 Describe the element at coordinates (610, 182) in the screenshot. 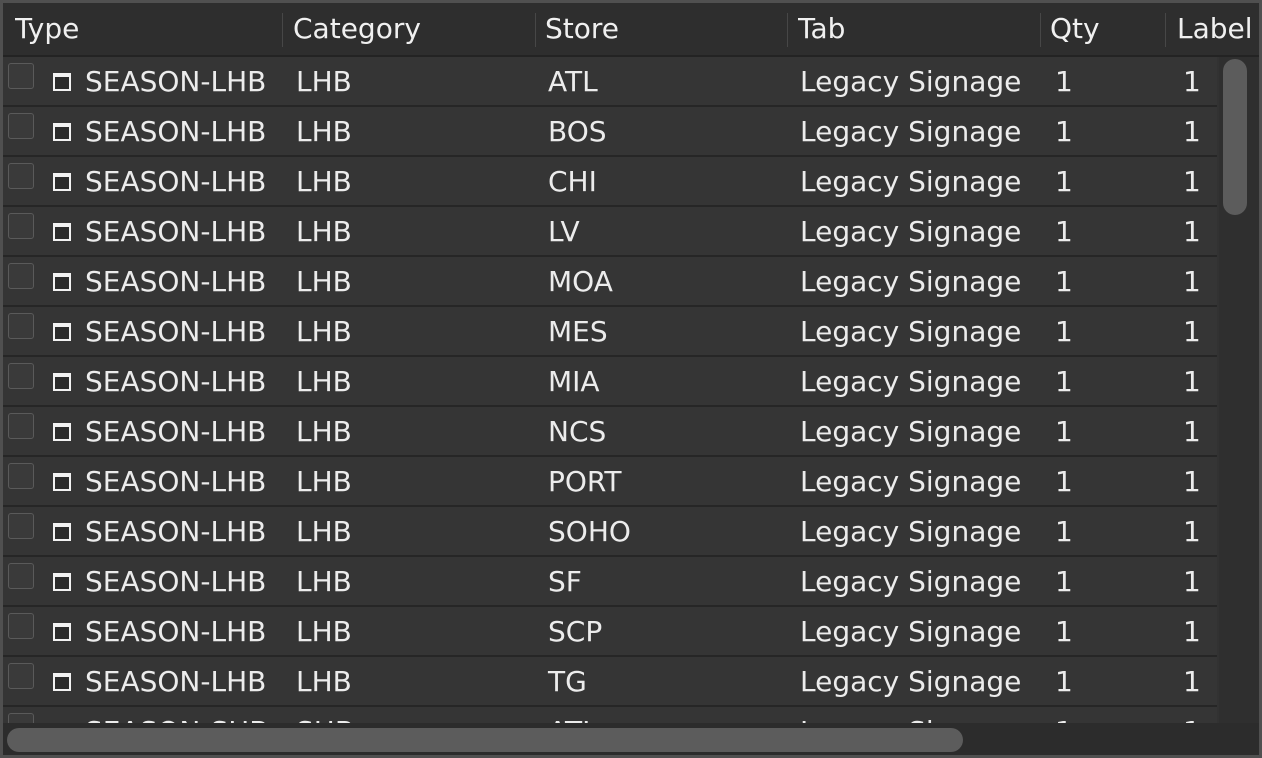

I see `table-row: SEASON-LHB LHB CHI Legacy Signage 1 1` at that location.